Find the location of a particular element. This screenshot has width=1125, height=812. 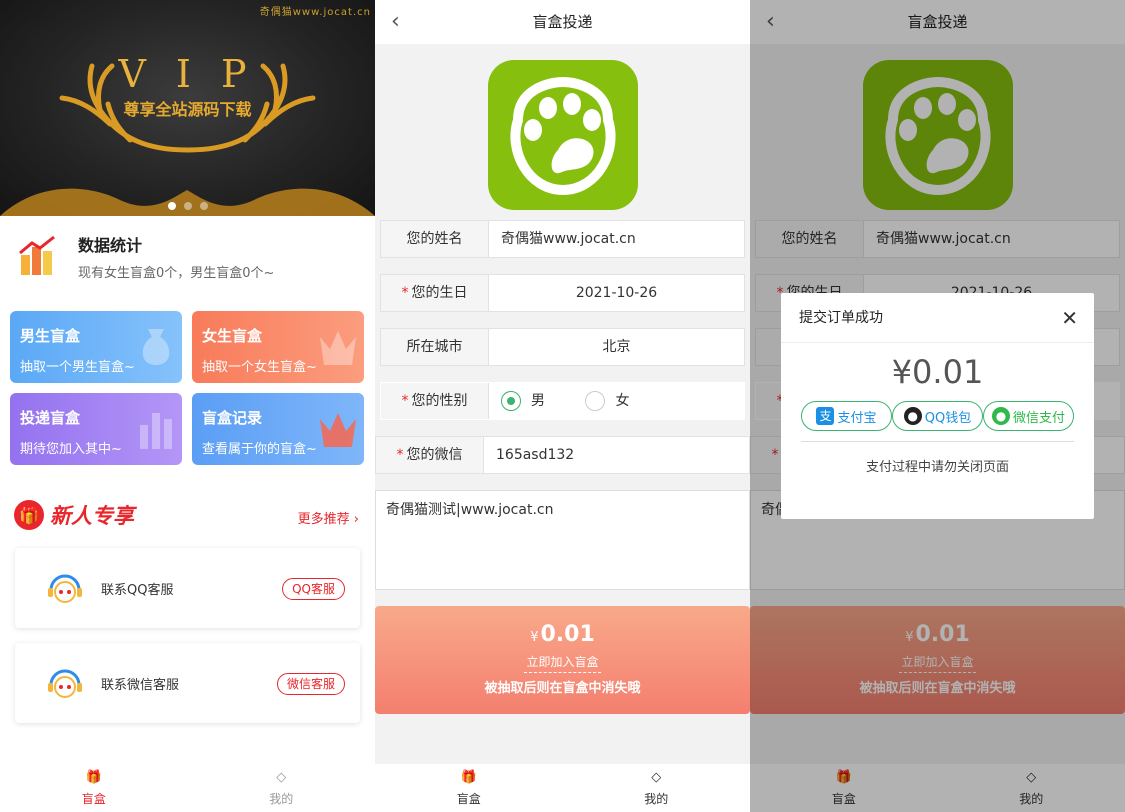

wechat-input: 165asd132 is located at coordinates (616, 455).